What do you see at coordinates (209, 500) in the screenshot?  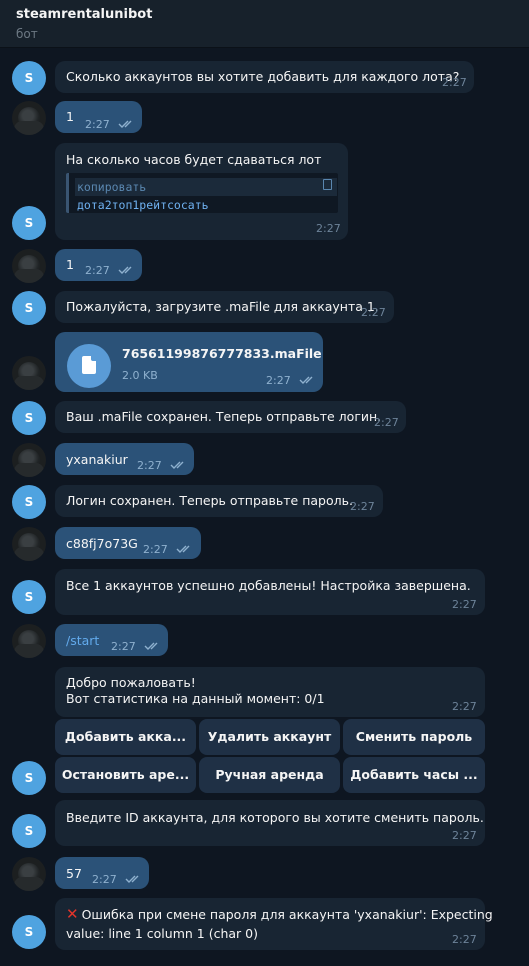 I see `message-text: Логин сохранен. Теперь отправьте пароль.` at bounding box center [209, 500].